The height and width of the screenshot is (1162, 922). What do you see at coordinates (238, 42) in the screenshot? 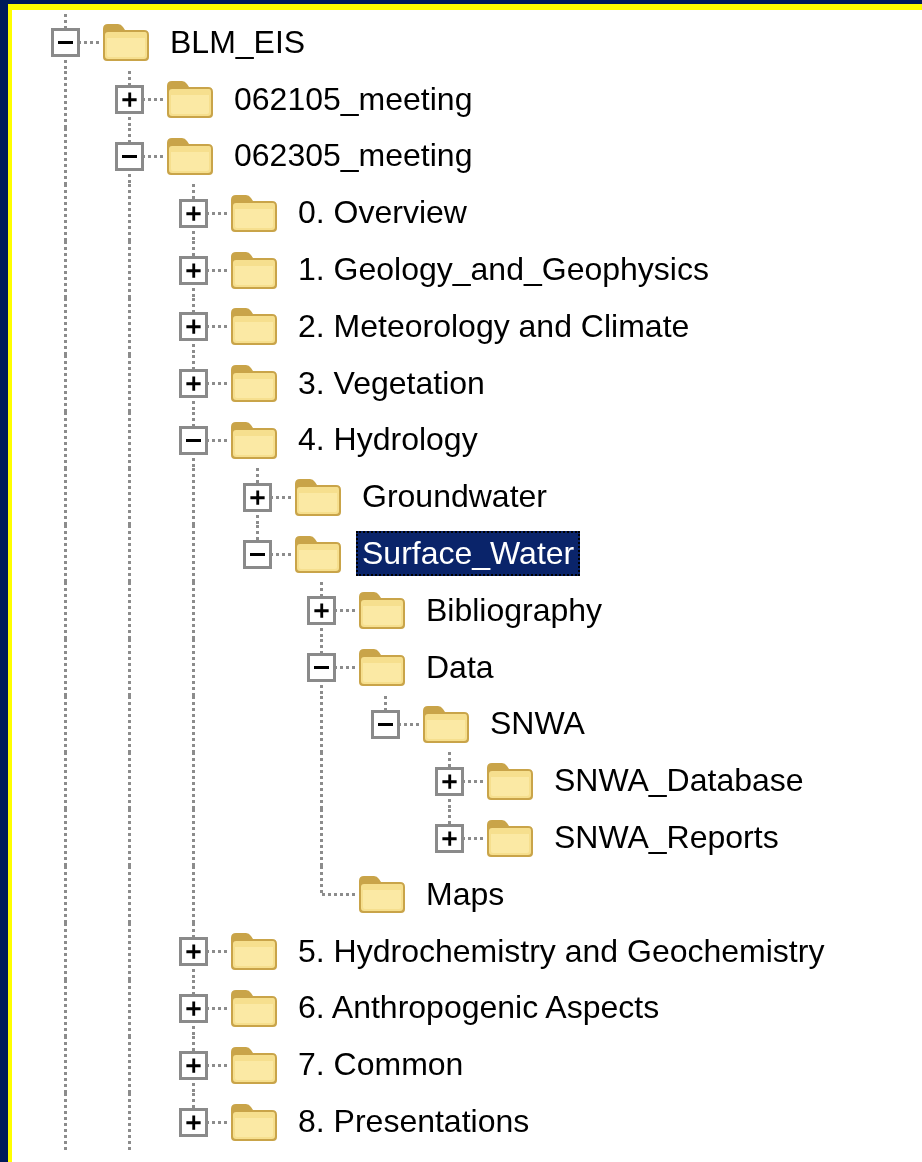
I see `tree-item: BLM_EIS` at bounding box center [238, 42].